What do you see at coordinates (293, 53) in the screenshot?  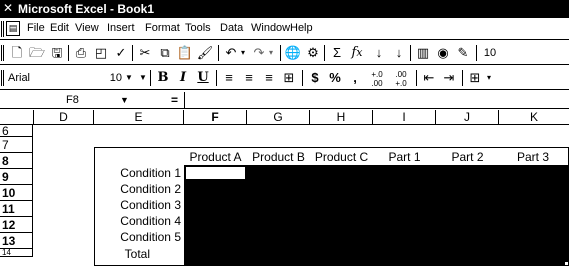 I see `hyperlink-icon: 🌐` at bounding box center [293, 53].